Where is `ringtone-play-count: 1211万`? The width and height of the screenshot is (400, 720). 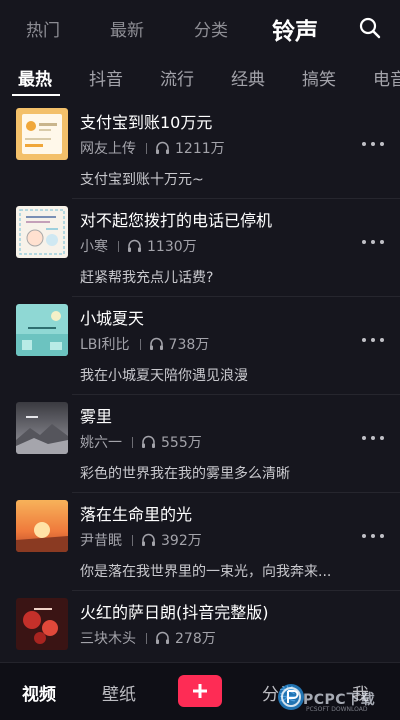 ringtone-play-count: 1211万 is located at coordinates (200, 149).